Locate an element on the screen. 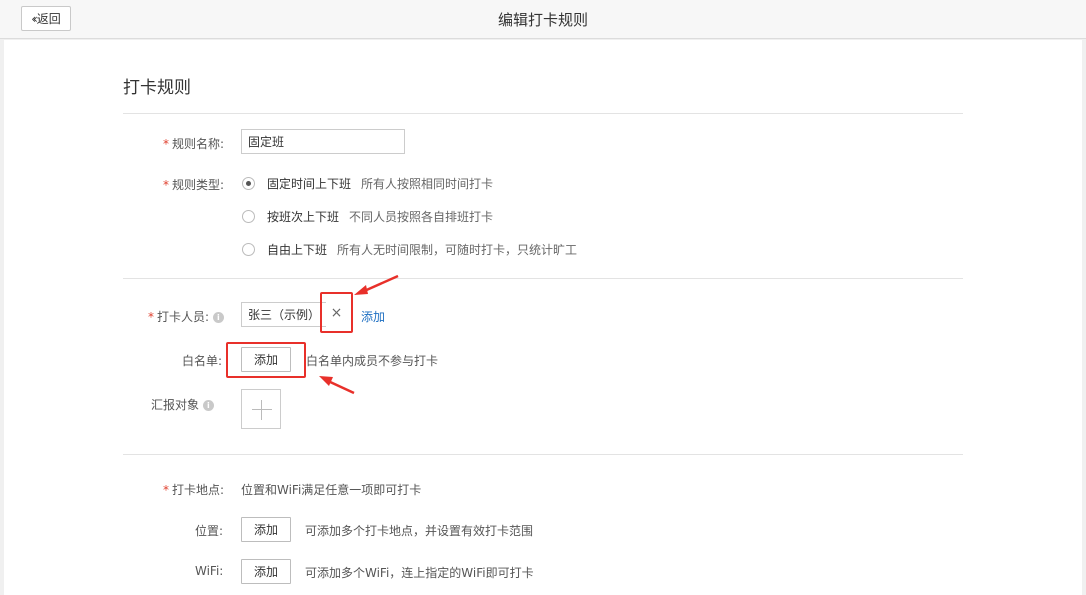 The width and height of the screenshot is (1086, 595). location-label: * 打卡地点: is located at coordinates (194, 490).